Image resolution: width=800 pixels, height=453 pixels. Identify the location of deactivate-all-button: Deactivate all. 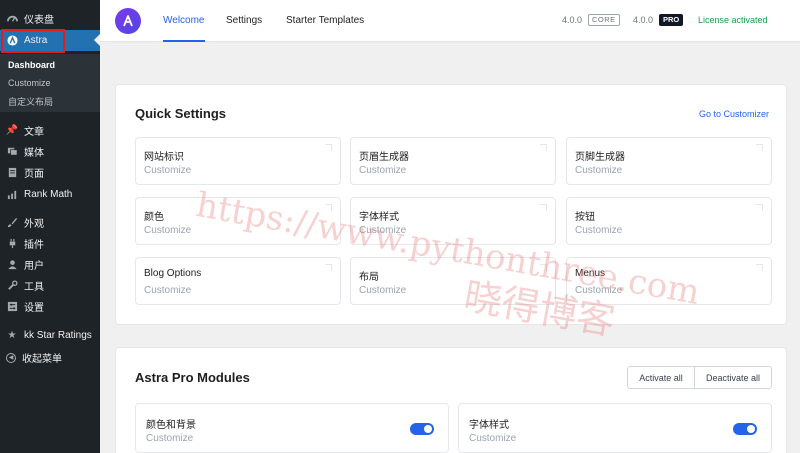
(733, 377).